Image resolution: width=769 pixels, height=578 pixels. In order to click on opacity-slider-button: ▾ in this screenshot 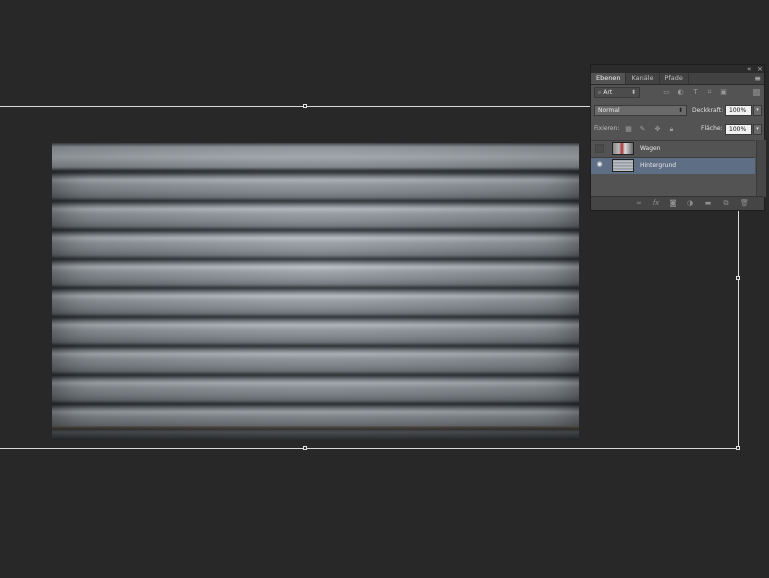, I will do `click(757, 110)`.